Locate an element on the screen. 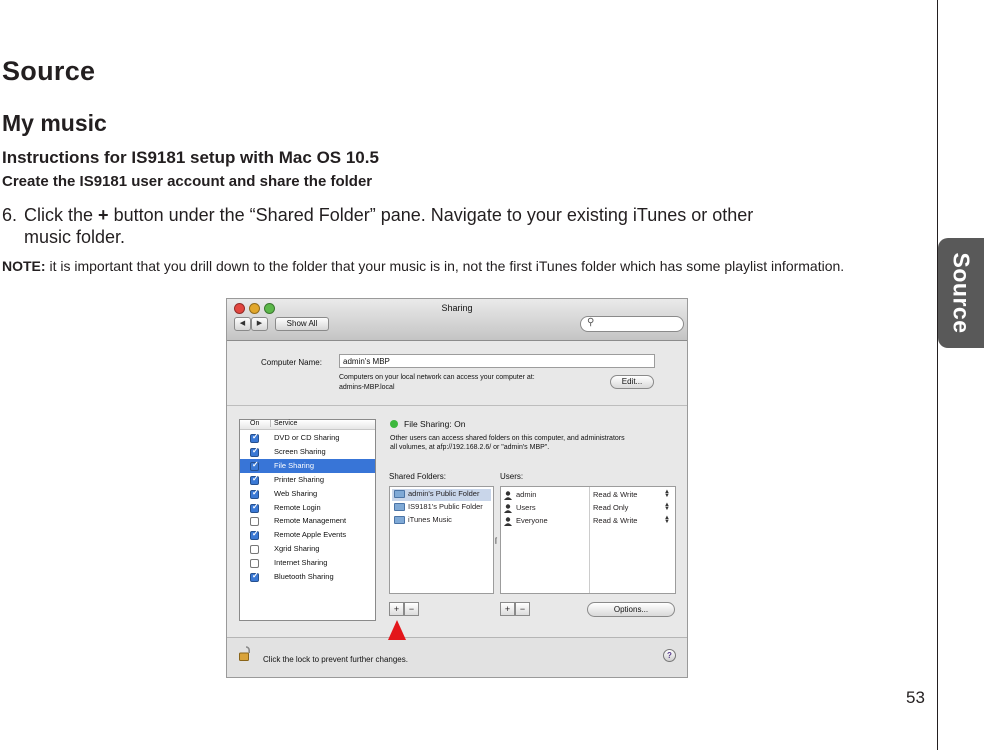  service-label: Remote Login is located at coordinates (297, 507).